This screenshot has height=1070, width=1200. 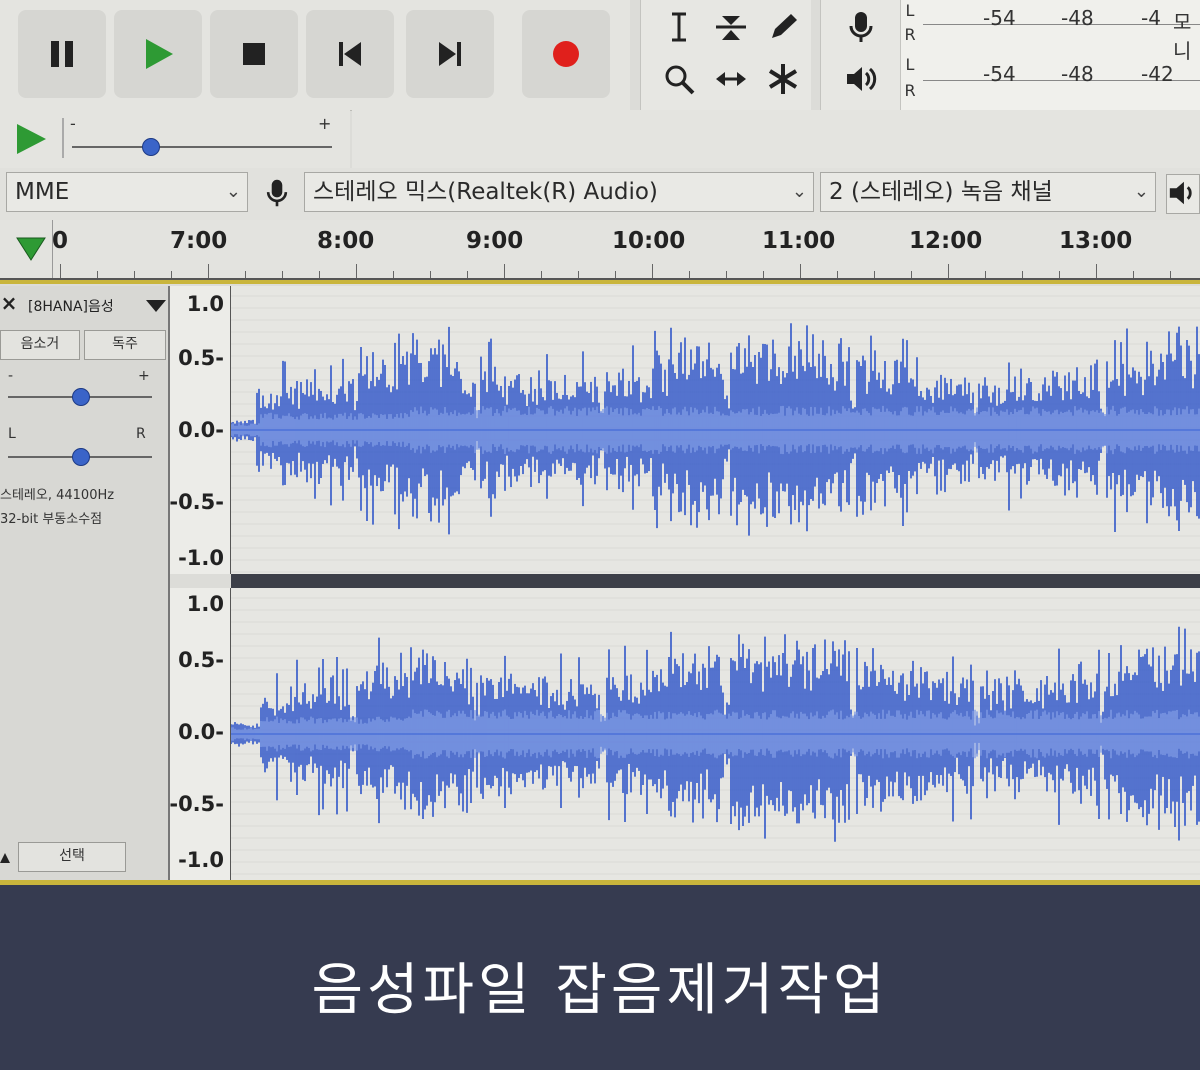 I want to click on divider, so click(x=63, y=138).